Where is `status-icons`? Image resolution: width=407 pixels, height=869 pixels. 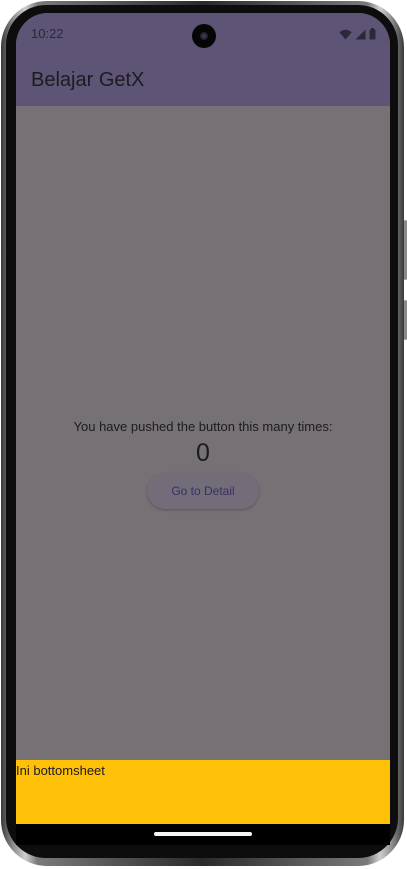
status-icons is located at coordinates (357, 34).